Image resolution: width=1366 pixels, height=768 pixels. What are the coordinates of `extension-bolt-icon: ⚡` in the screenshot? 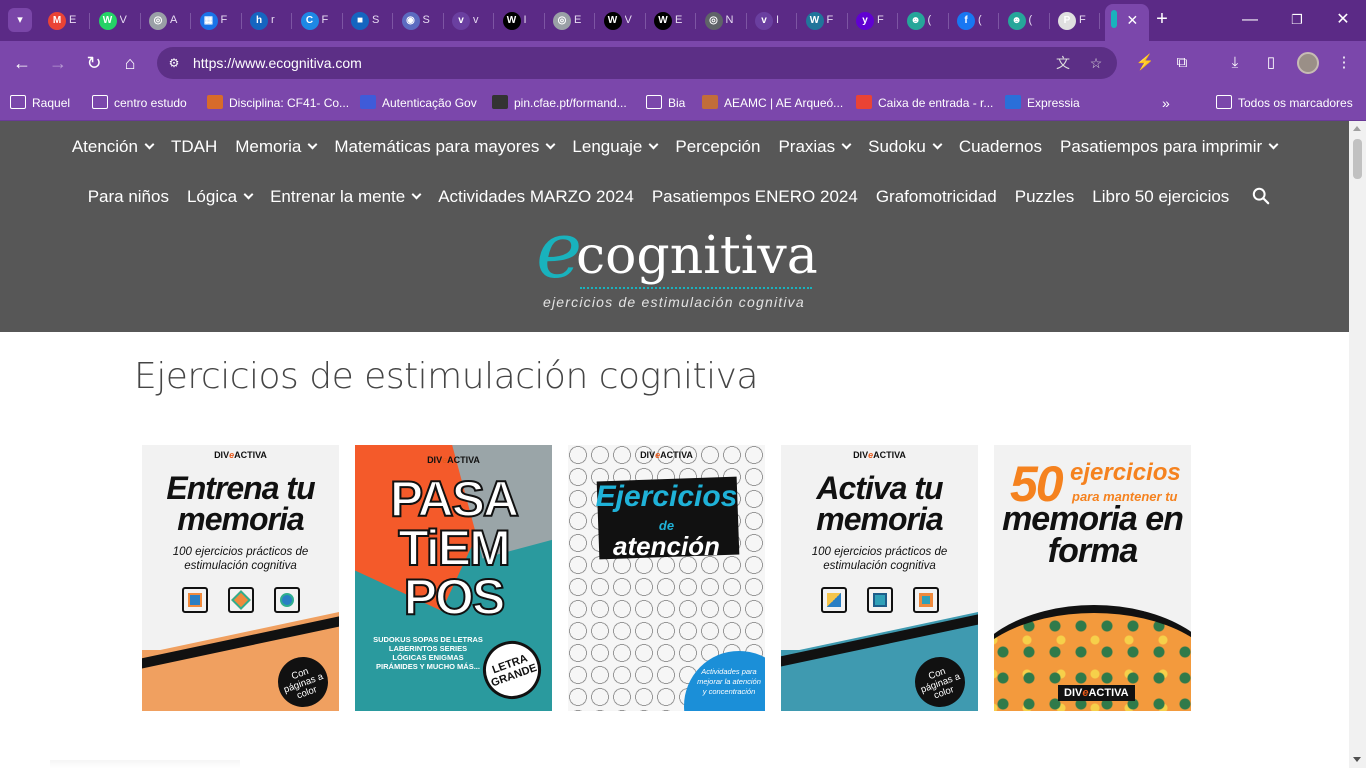 It's located at (1145, 63).